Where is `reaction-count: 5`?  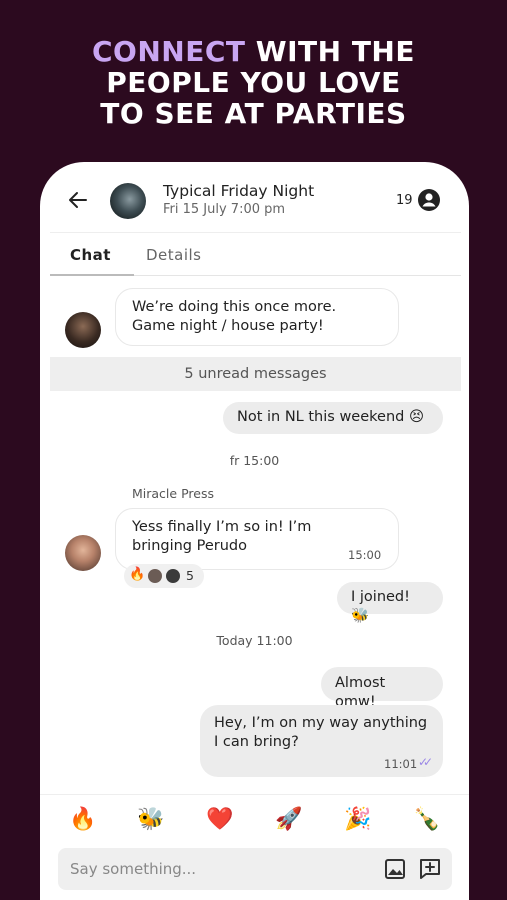
reaction-count: 5 is located at coordinates (190, 575).